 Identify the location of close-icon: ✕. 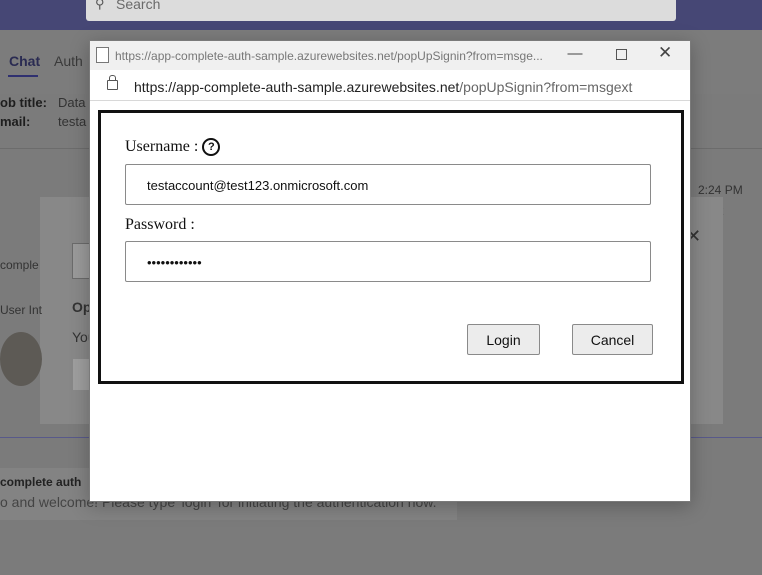
(665, 53).